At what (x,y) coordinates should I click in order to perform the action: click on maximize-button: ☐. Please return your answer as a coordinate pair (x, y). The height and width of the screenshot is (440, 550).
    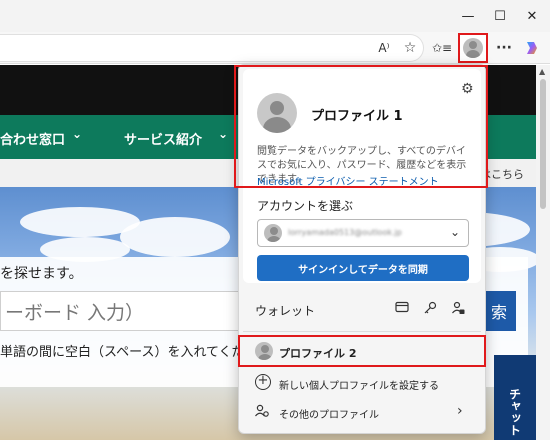
    Looking at the image, I should click on (500, 16).